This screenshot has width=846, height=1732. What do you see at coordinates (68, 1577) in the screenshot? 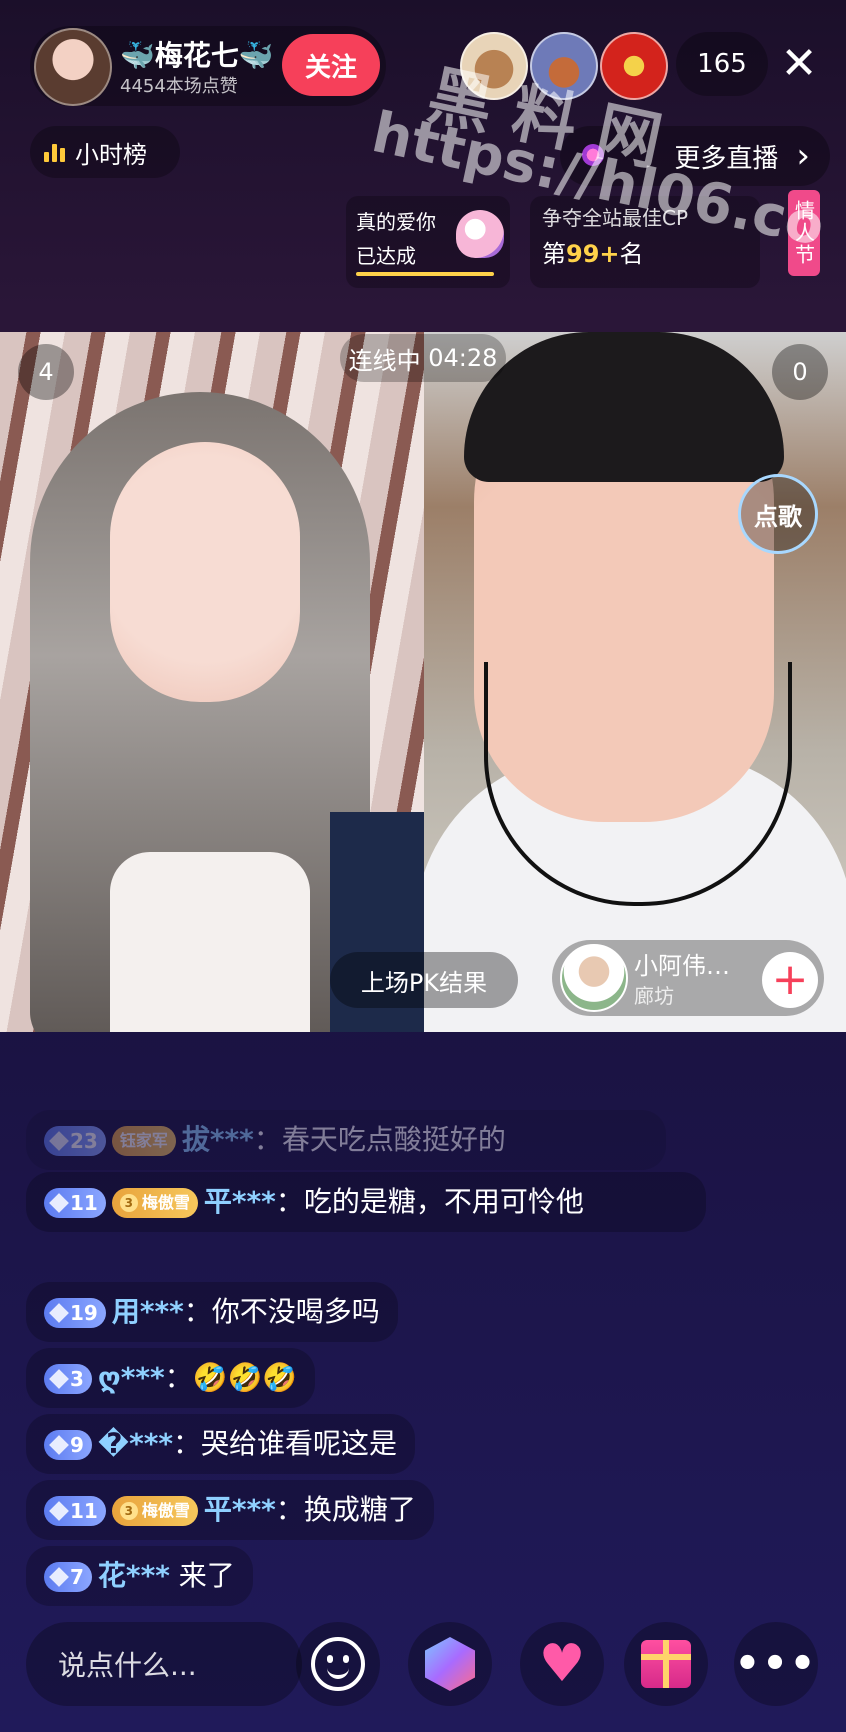
I see `level-badge: 7` at bounding box center [68, 1577].